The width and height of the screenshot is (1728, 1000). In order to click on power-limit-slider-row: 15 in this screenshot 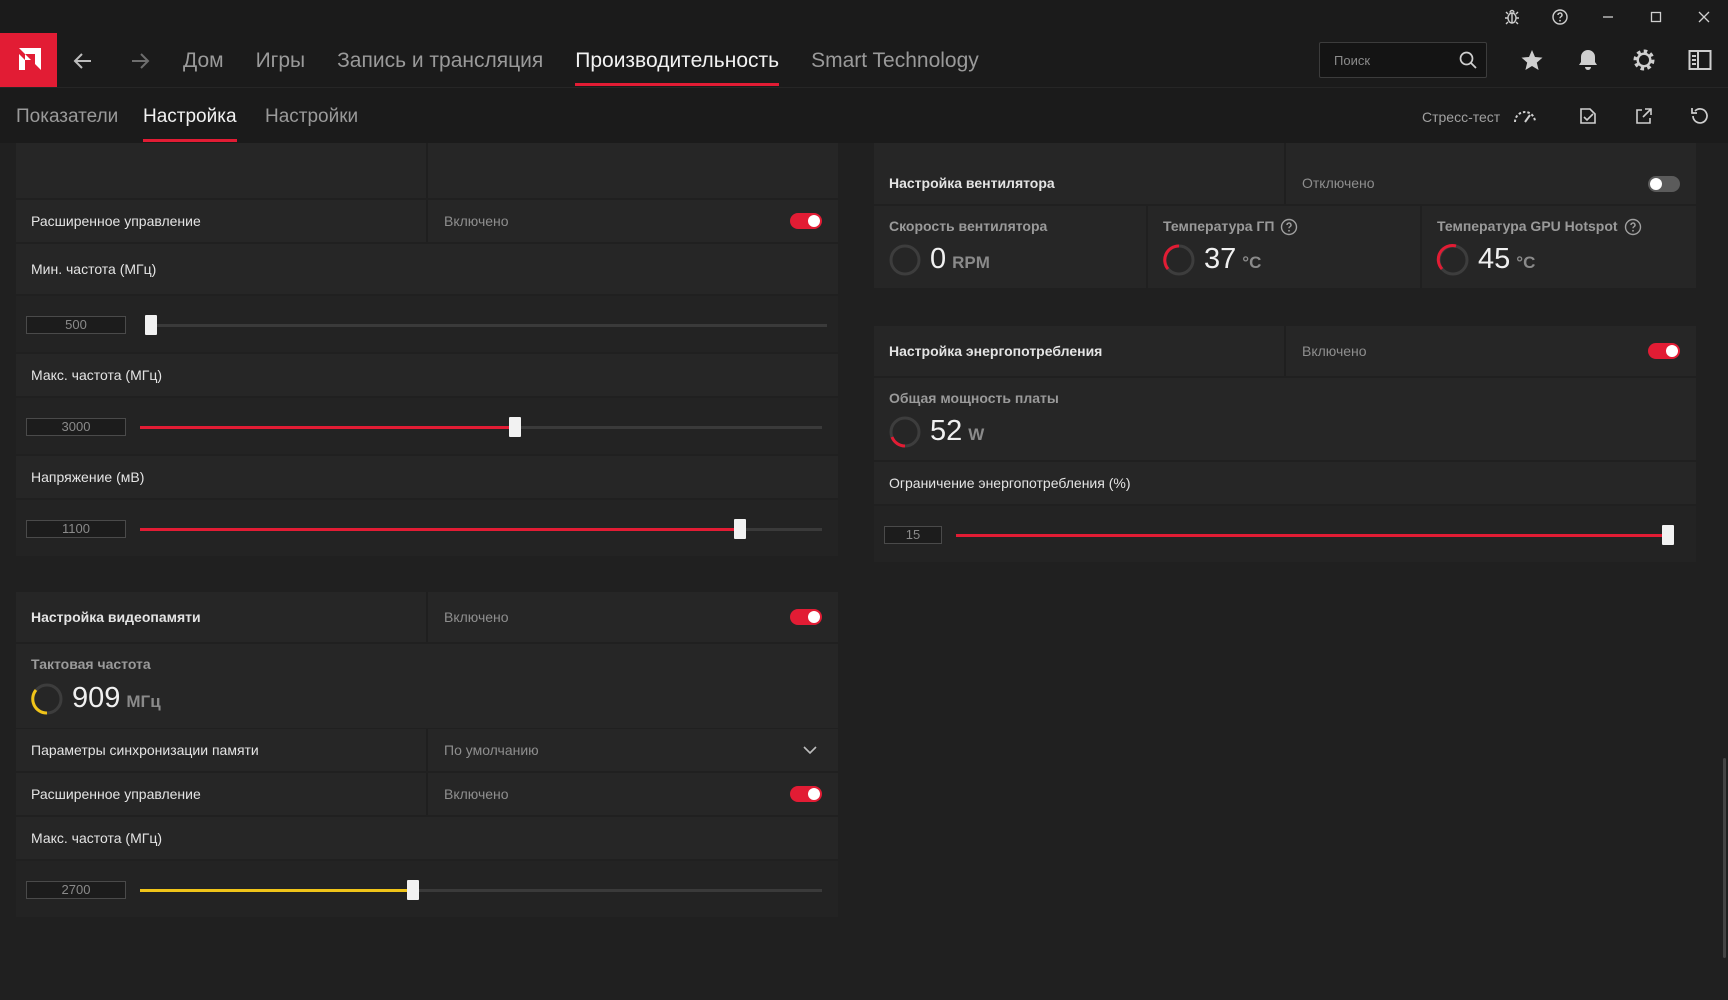, I will do `click(1285, 534)`.